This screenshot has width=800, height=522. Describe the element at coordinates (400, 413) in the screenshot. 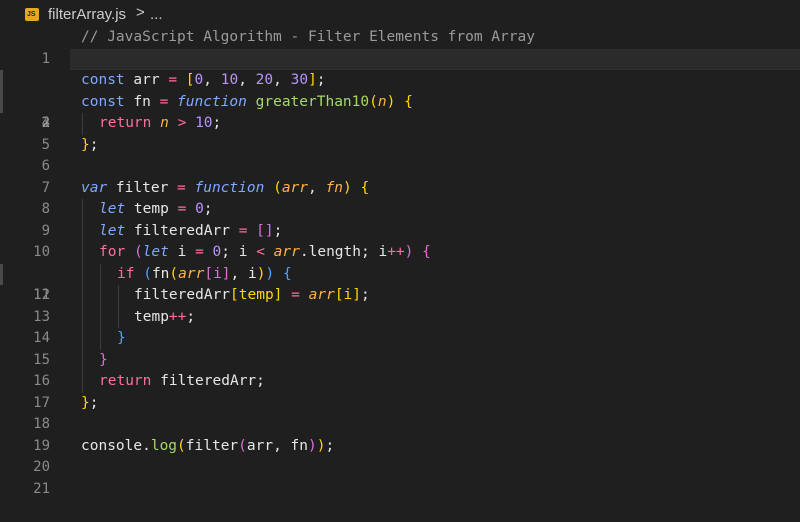

I see `code-line-18: 18 };` at that location.